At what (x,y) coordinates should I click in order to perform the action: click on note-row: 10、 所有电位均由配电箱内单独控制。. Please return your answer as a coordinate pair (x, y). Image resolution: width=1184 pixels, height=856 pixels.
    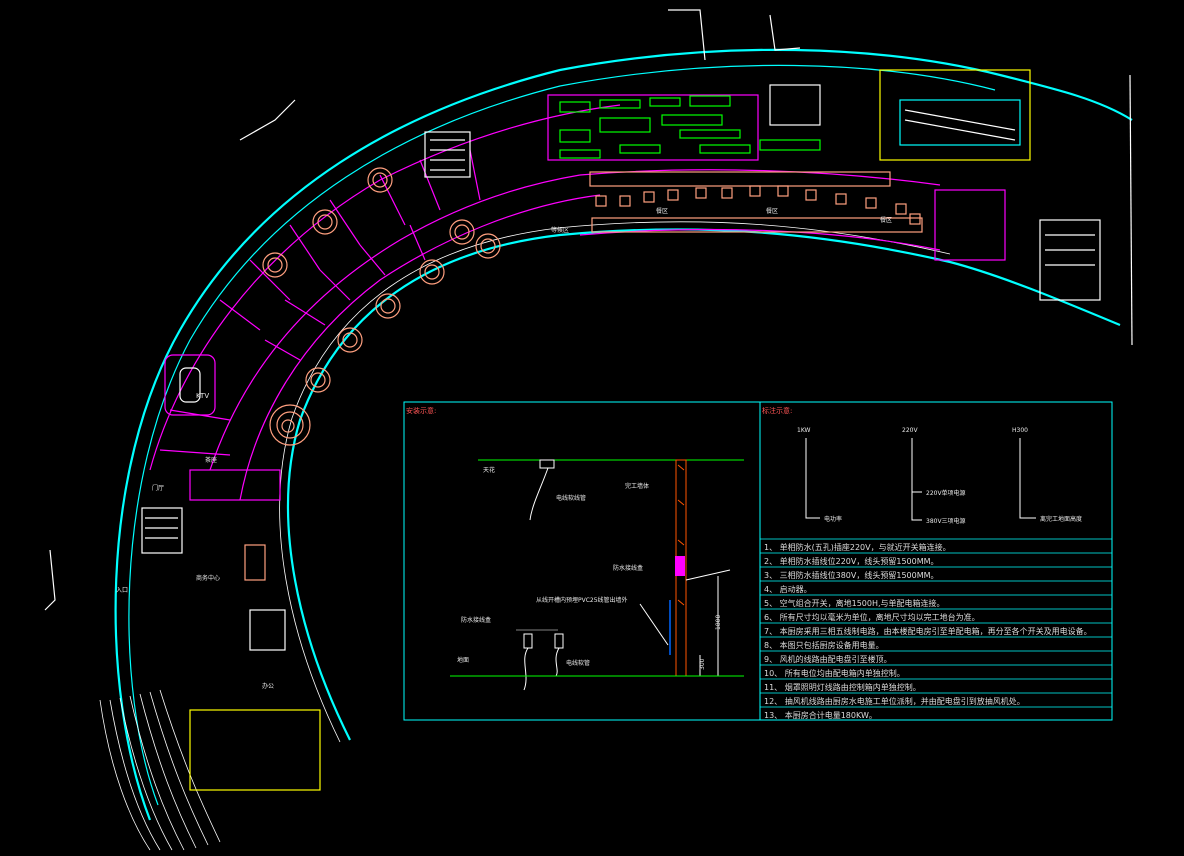
    Looking at the image, I should click on (834, 673).